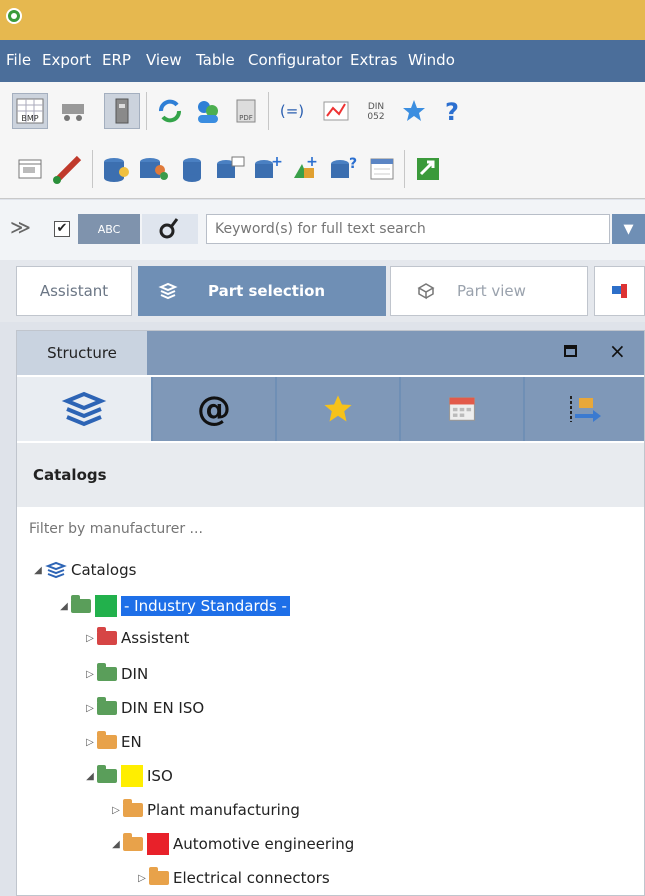  I want to click on tree-item-industry-standards: ◢ - Industry Standards -, so click(173, 606).